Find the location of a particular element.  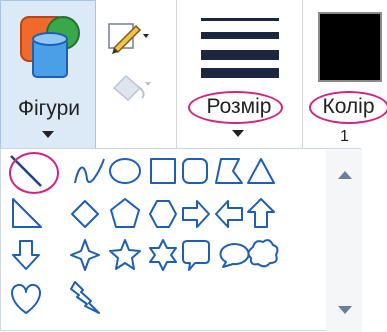

six-point-star-shape-button is located at coordinates (163, 255).